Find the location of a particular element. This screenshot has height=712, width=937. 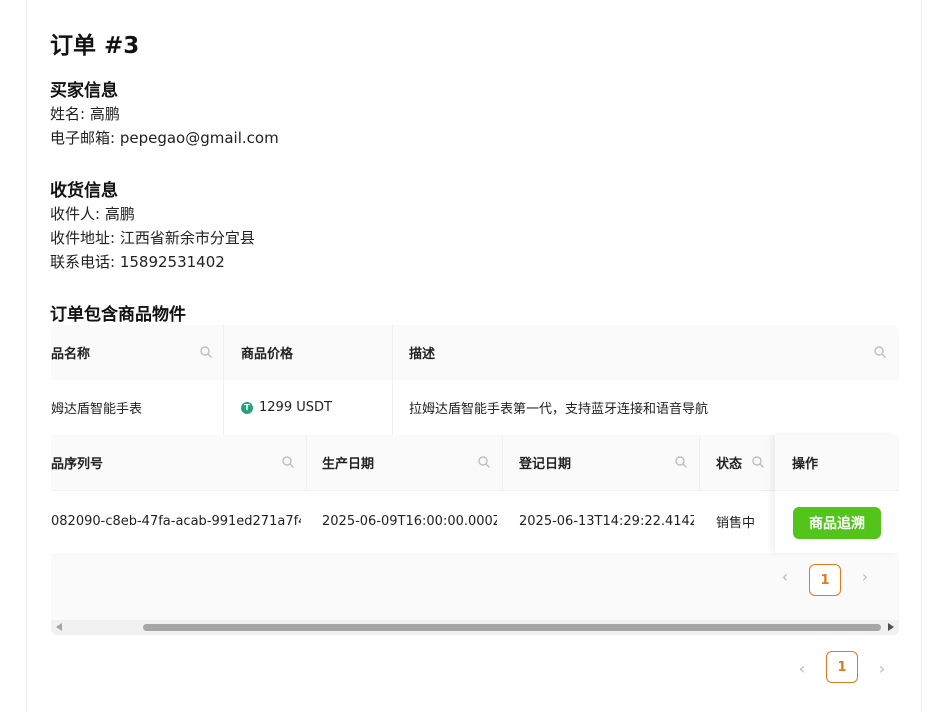

trace-product-button: 商品追溯 is located at coordinates (837, 523).